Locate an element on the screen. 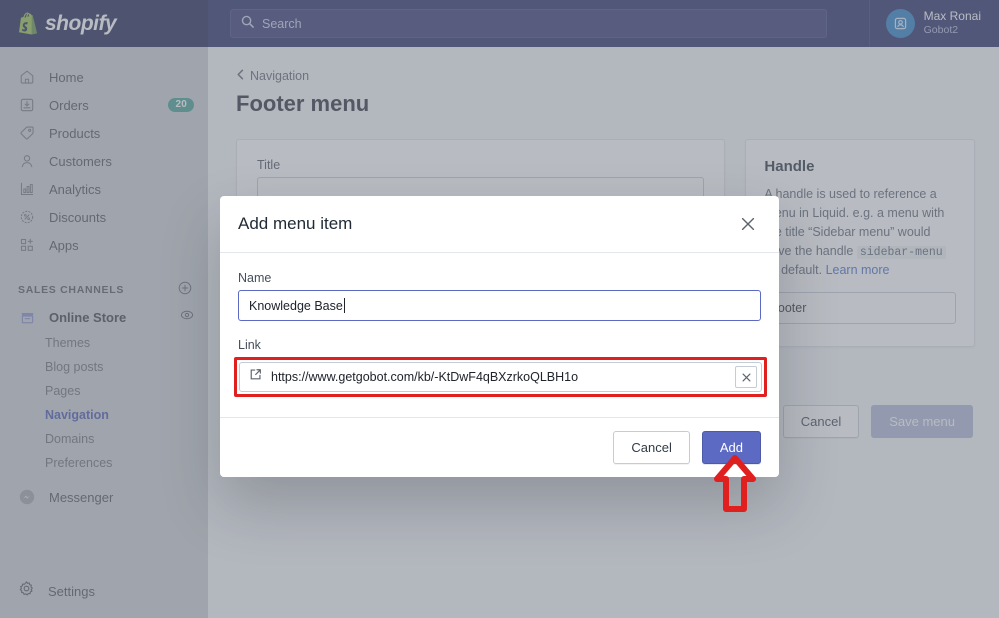 This screenshot has height=618, width=999. external-link-icon is located at coordinates (255, 377).